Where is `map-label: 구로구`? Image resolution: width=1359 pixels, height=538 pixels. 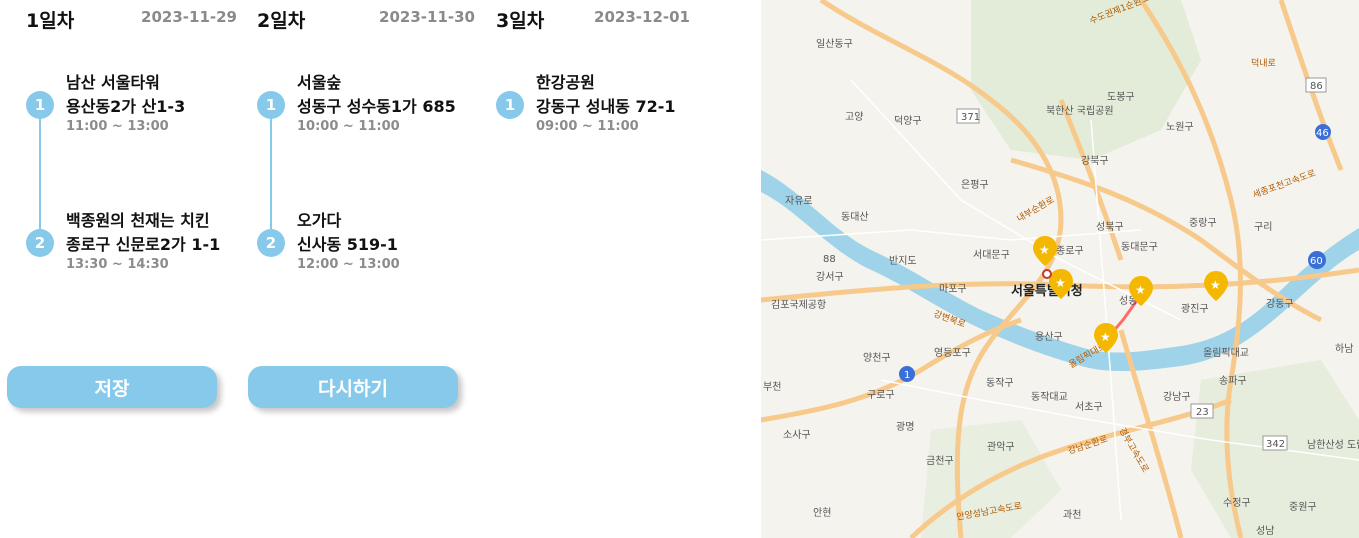 map-label: 구로구 is located at coordinates (881, 395).